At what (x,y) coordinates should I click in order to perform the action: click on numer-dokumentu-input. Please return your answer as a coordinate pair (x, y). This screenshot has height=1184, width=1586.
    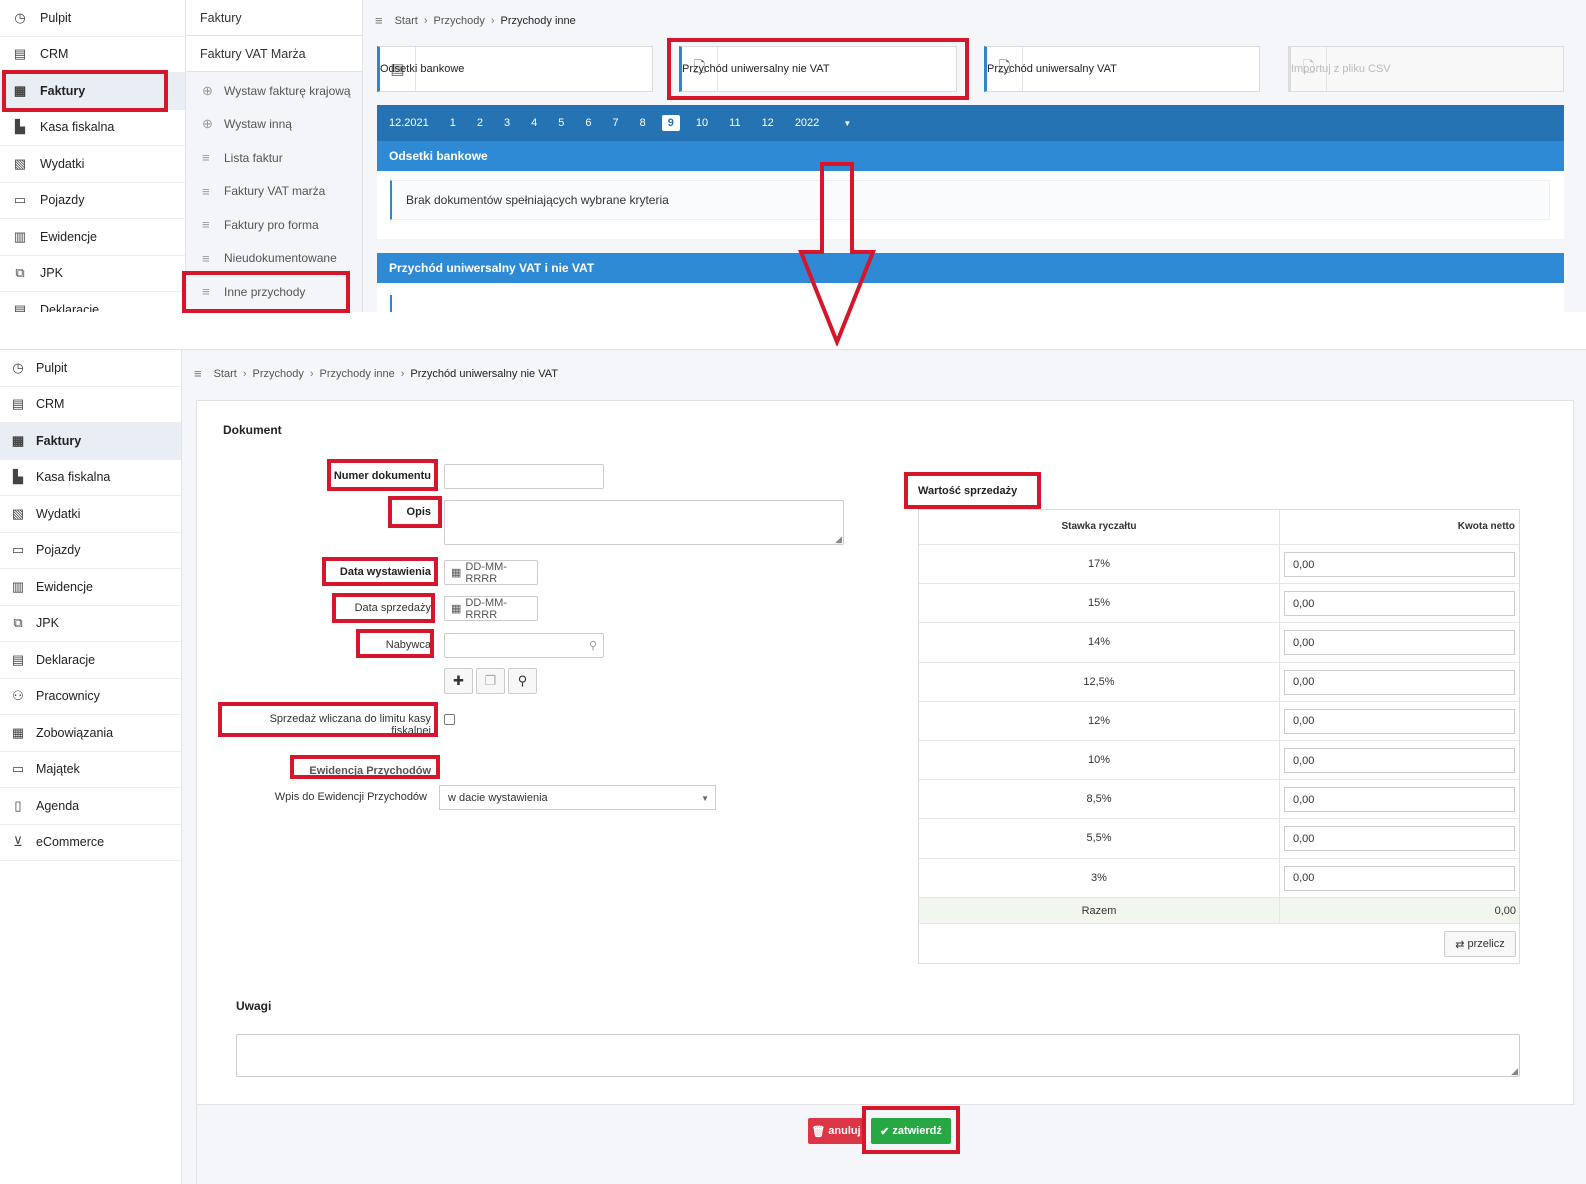
    Looking at the image, I should click on (524, 476).